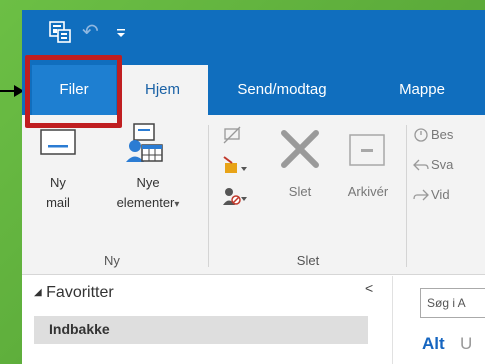 The height and width of the screenshot is (364, 485). Describe the element at coordinates (440, 194) in the screenshot. I see `respond-label-forward: Vid` at that location.